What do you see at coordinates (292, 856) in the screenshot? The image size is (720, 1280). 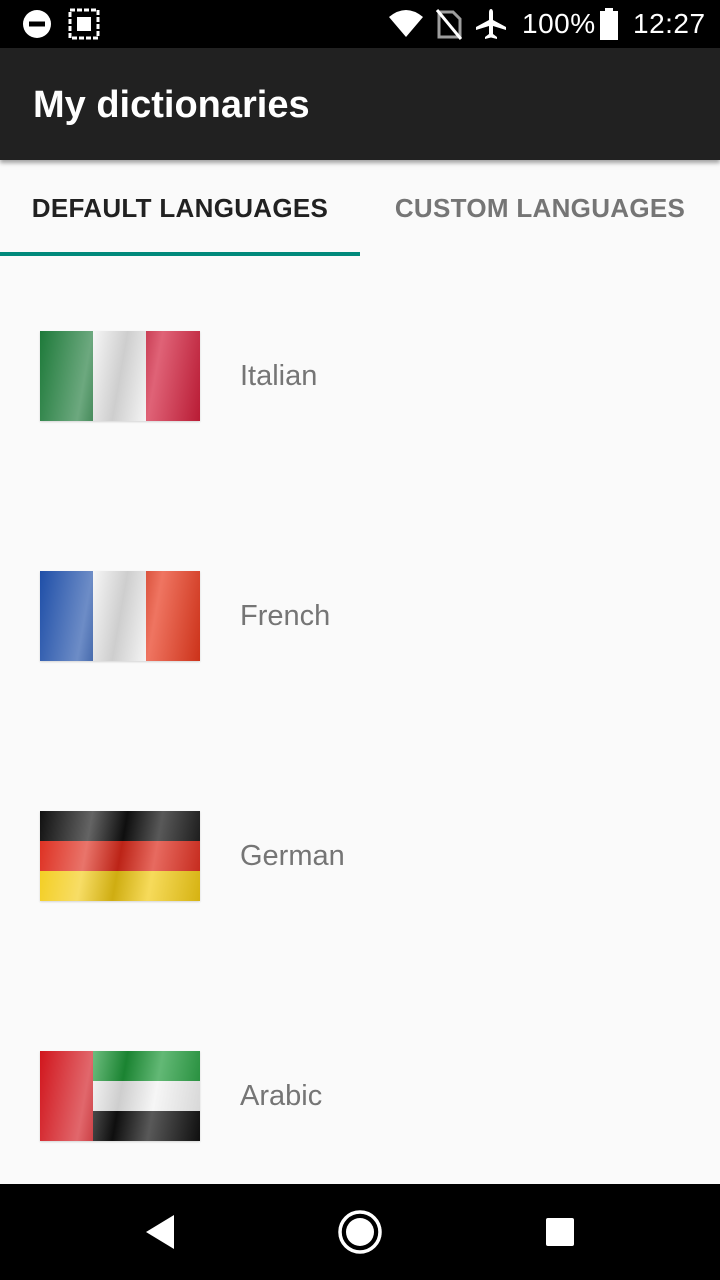 I see `language-label: German` at bounding box center [292, 856].